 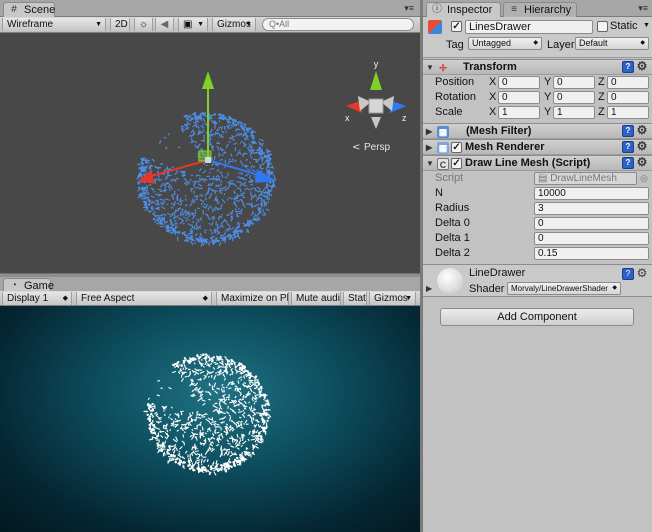 What do you see at coordinates (537, 317) in the screenshot?
I see `add-component-button: Add Component` at bounding box center [537, 317].